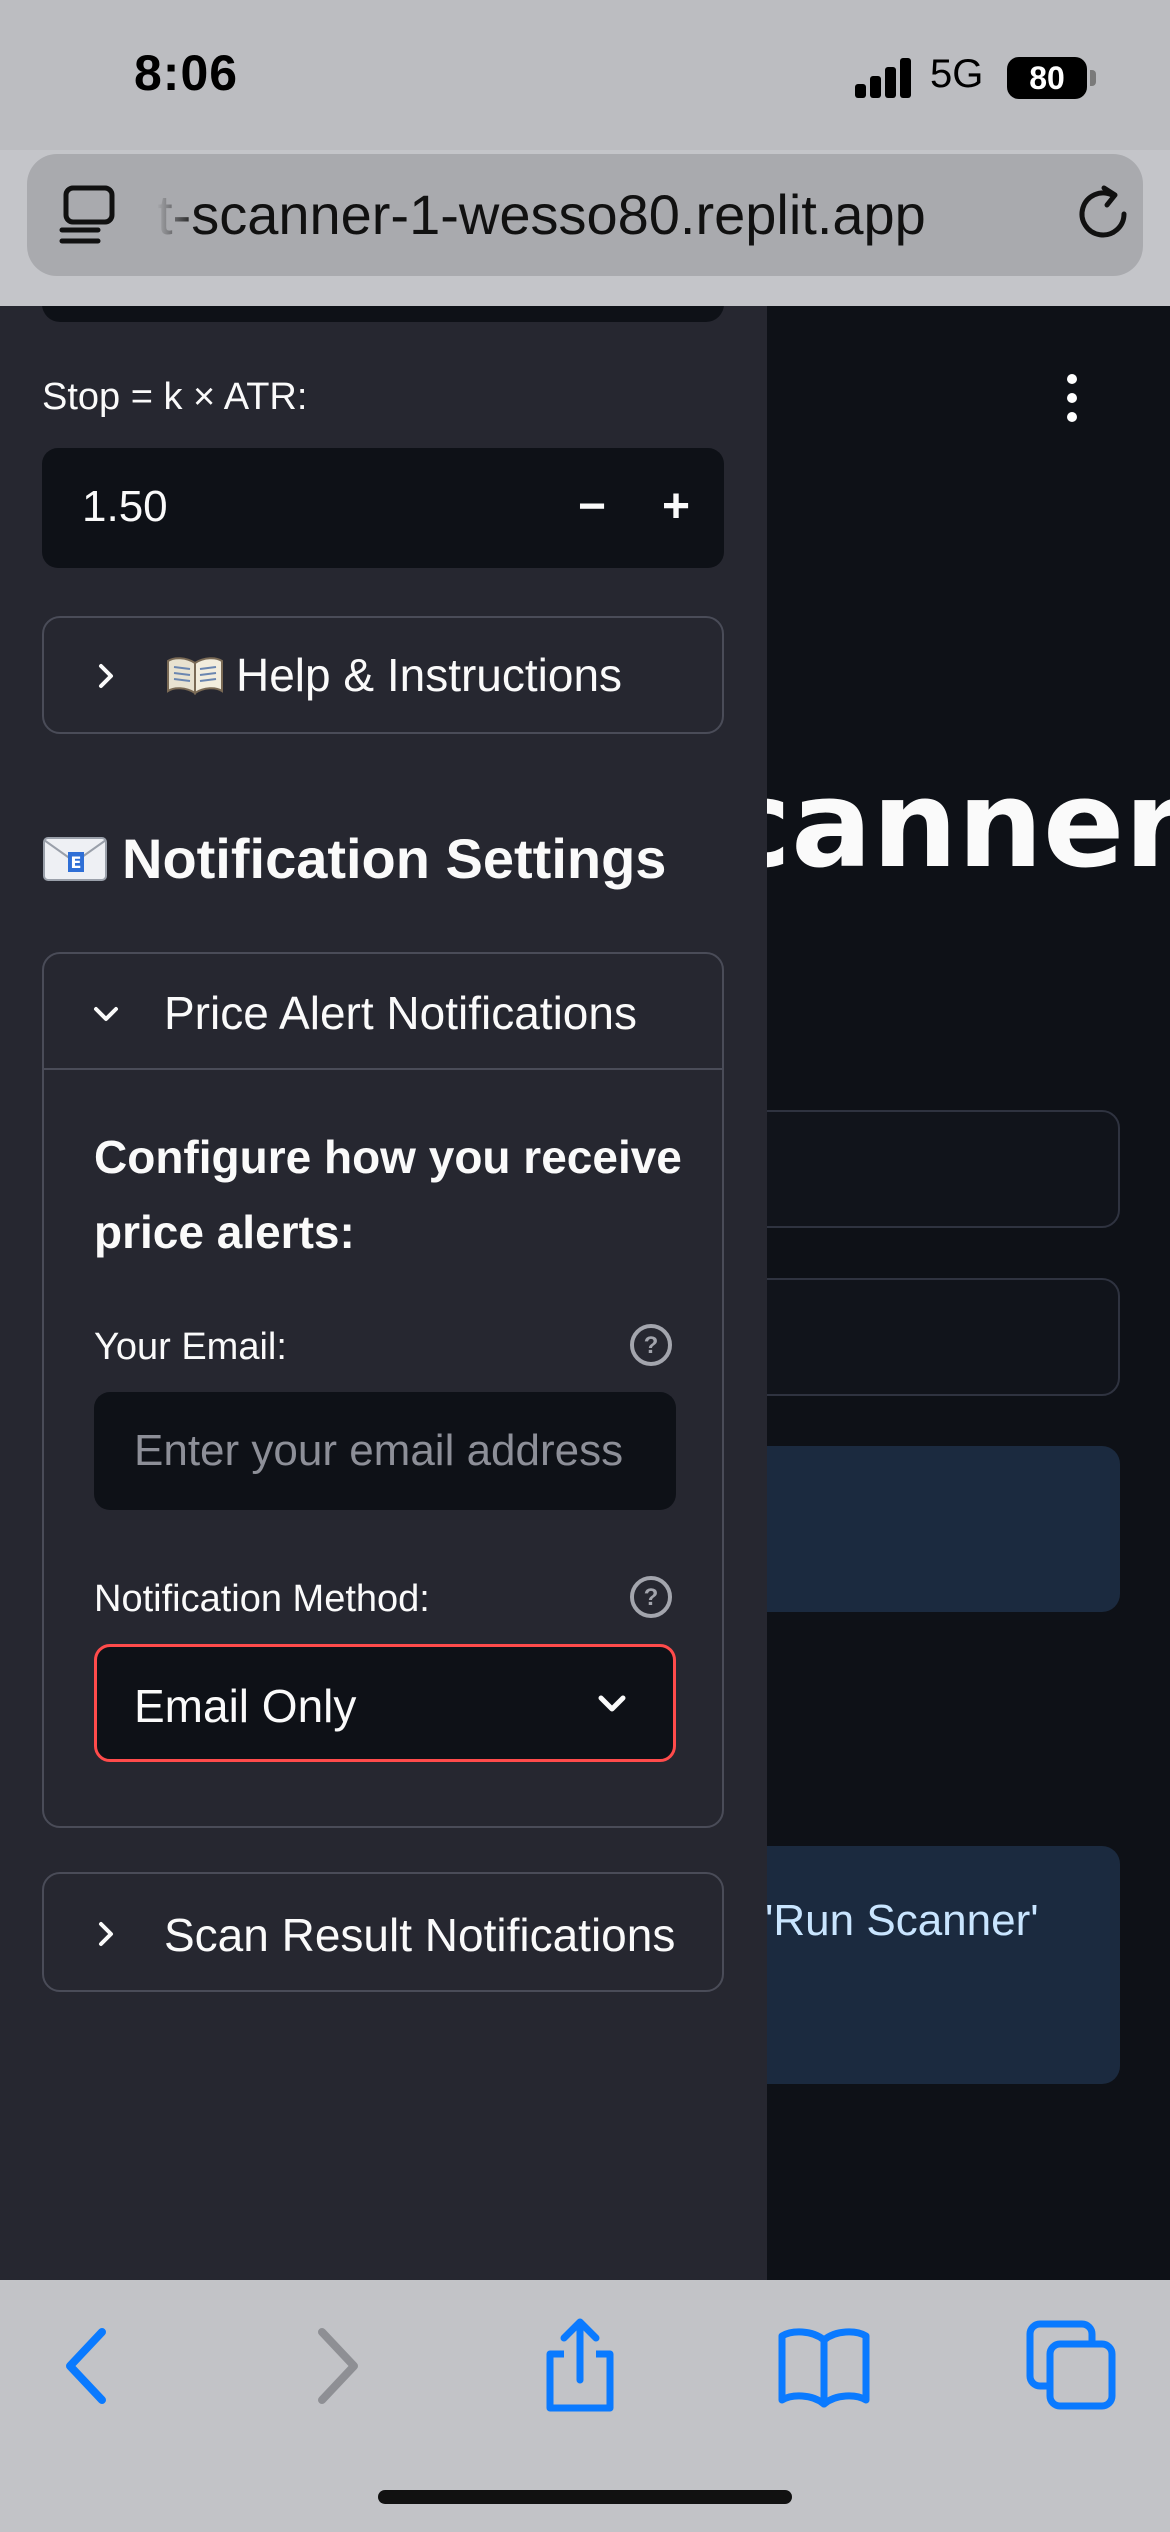 The height and width of the screenshot is (2532, 1170). What do you see at coordinates (1105, 215) in the screenshot?
I see `reload-icon` at bounding box center [1105, 215].